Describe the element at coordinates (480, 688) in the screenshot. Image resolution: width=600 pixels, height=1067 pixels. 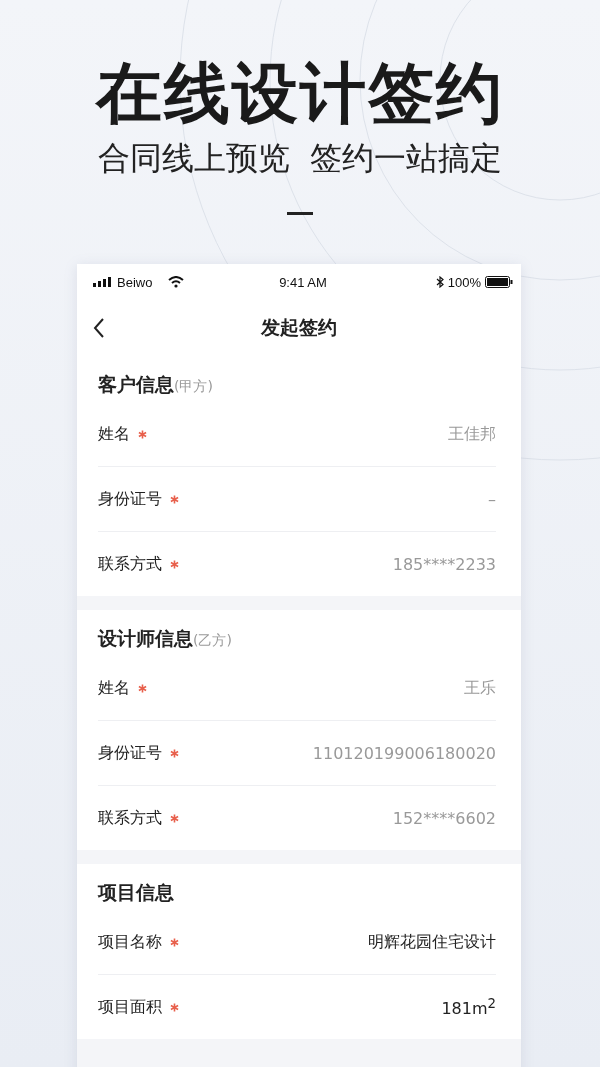
I see `field-value: 王乐` at that location.